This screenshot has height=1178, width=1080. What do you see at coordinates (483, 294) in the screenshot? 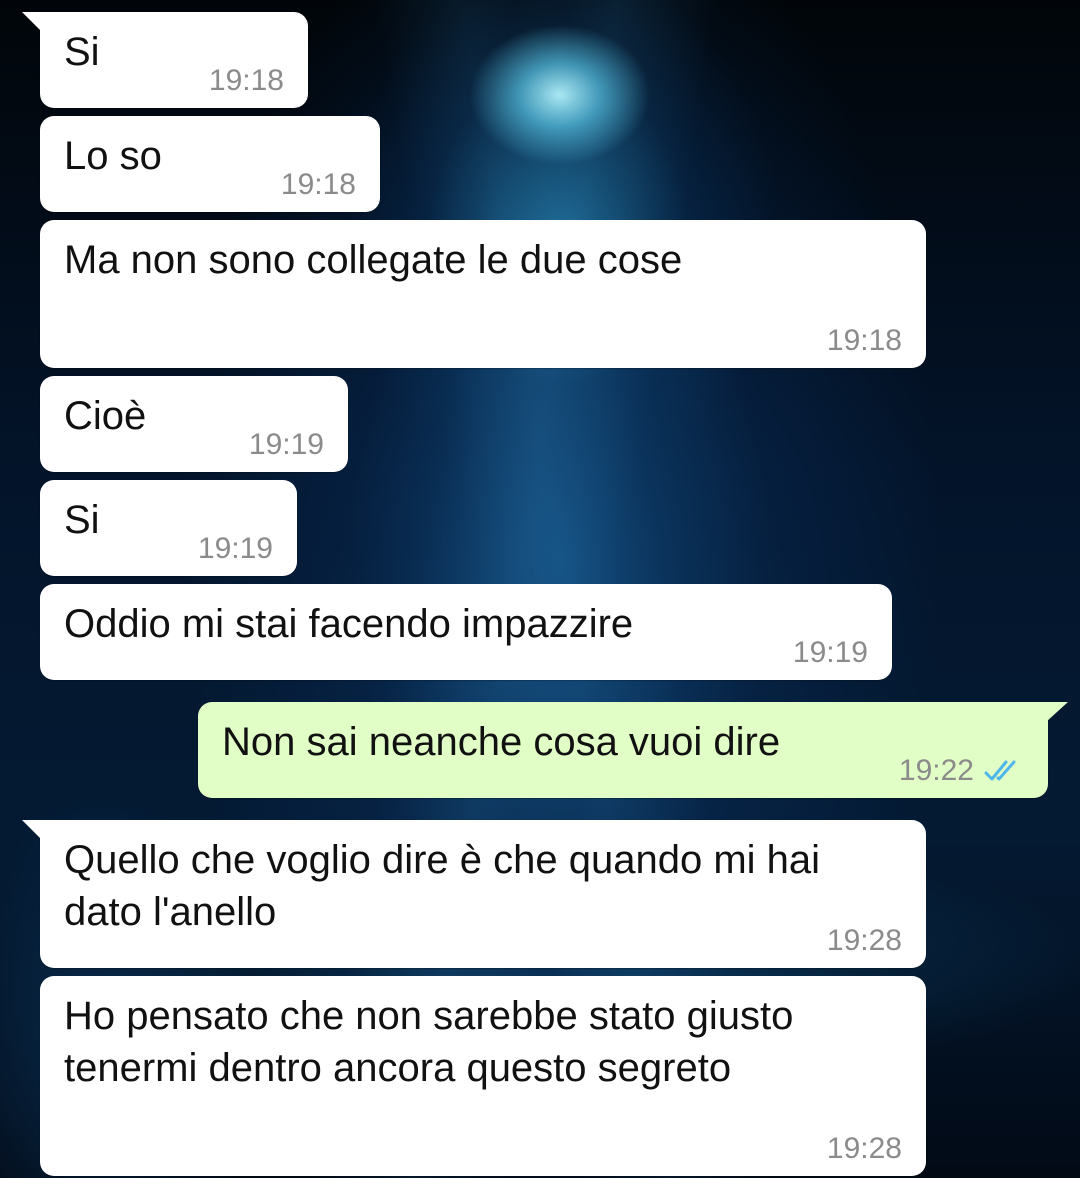
I see `incoming-message: Ma non sono collegate le due cose 19:18` at bounding box center [483, 294].